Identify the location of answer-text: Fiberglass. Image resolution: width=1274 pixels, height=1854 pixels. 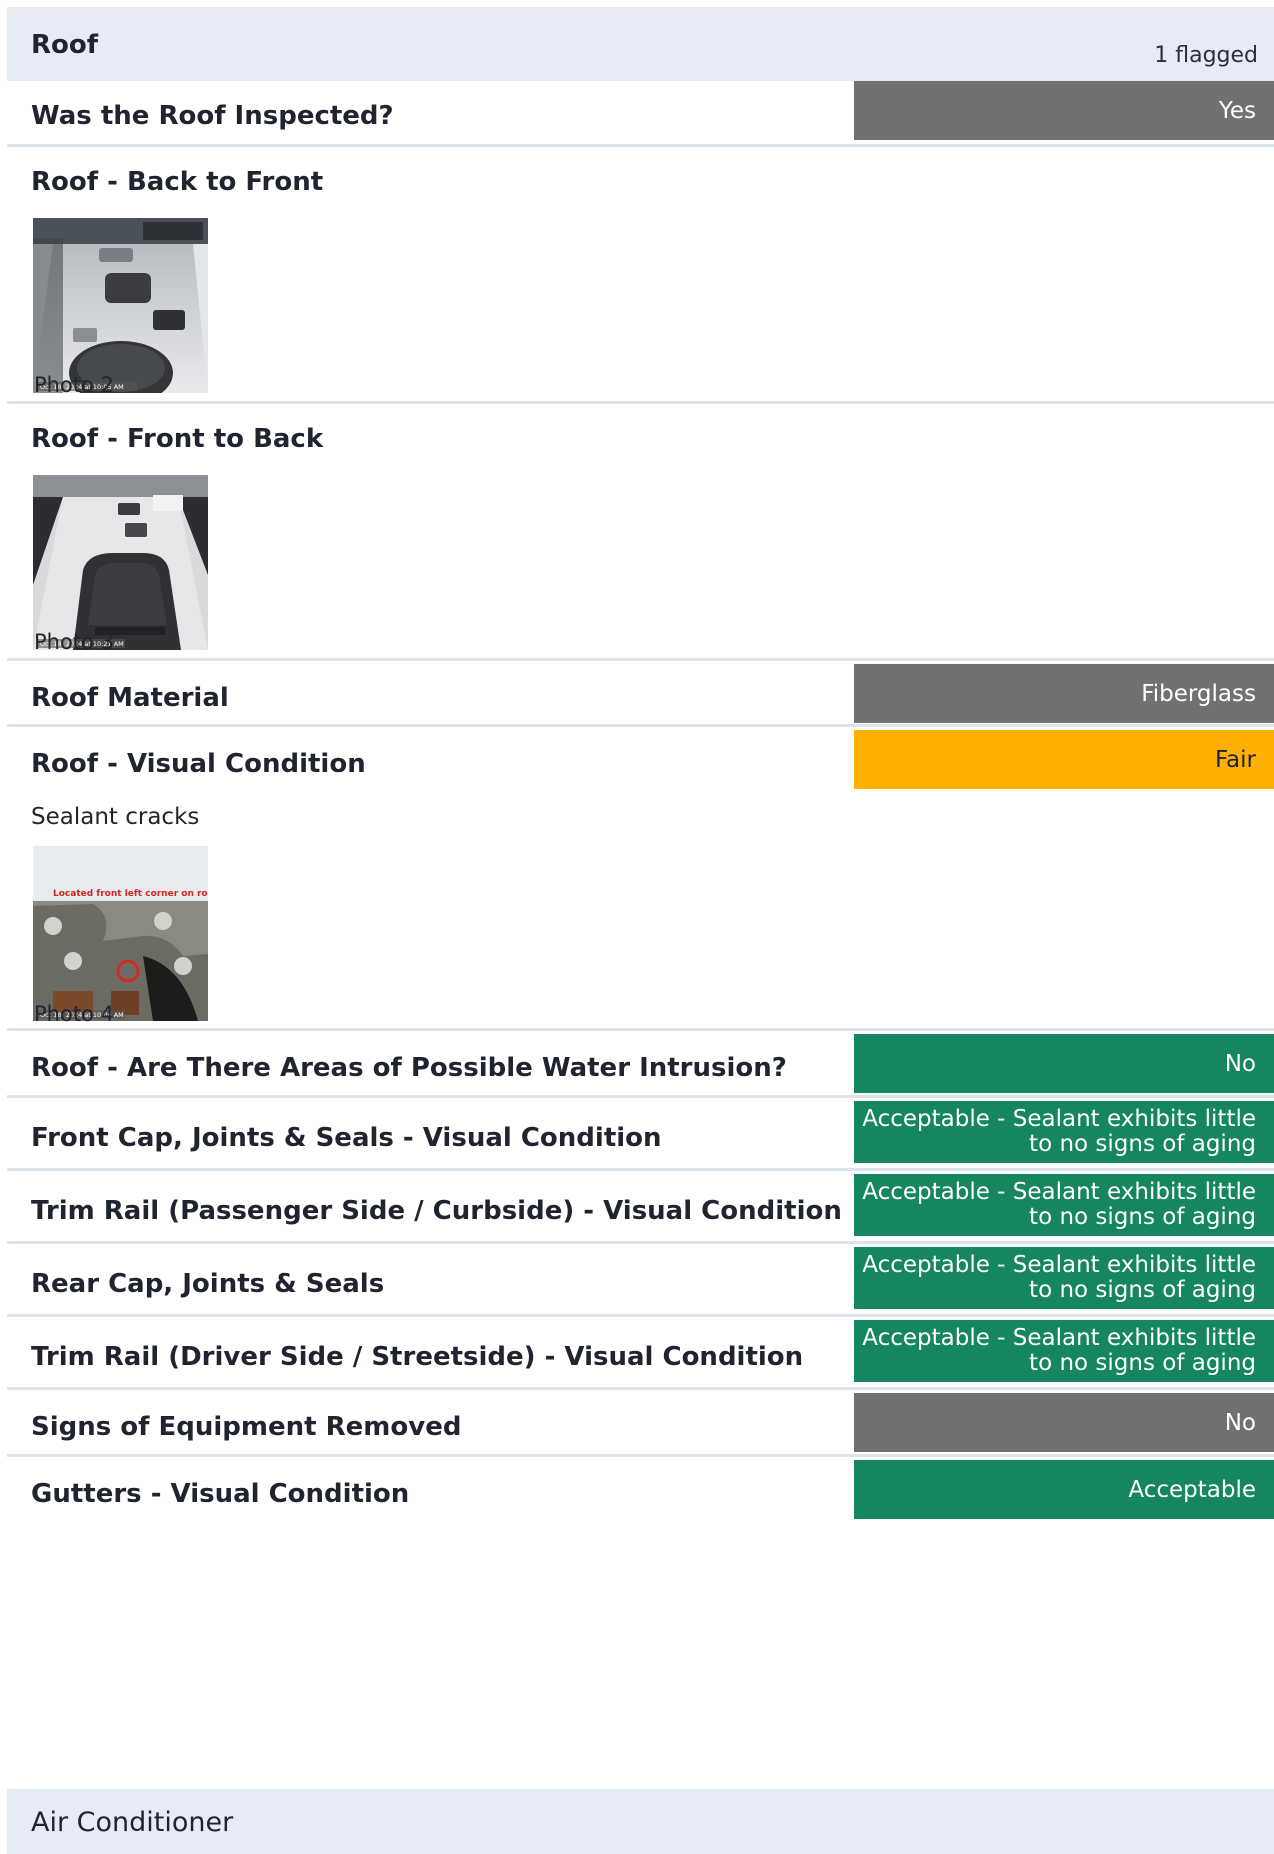
(1198, 693).